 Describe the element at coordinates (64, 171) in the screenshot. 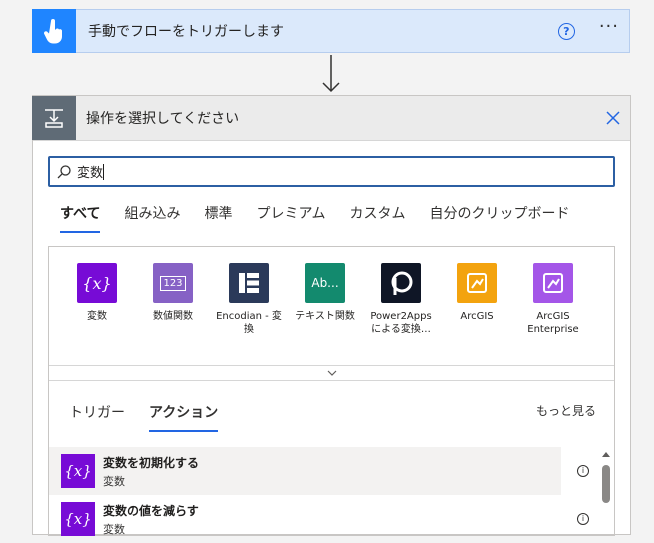

I see `search-icon` at that location.